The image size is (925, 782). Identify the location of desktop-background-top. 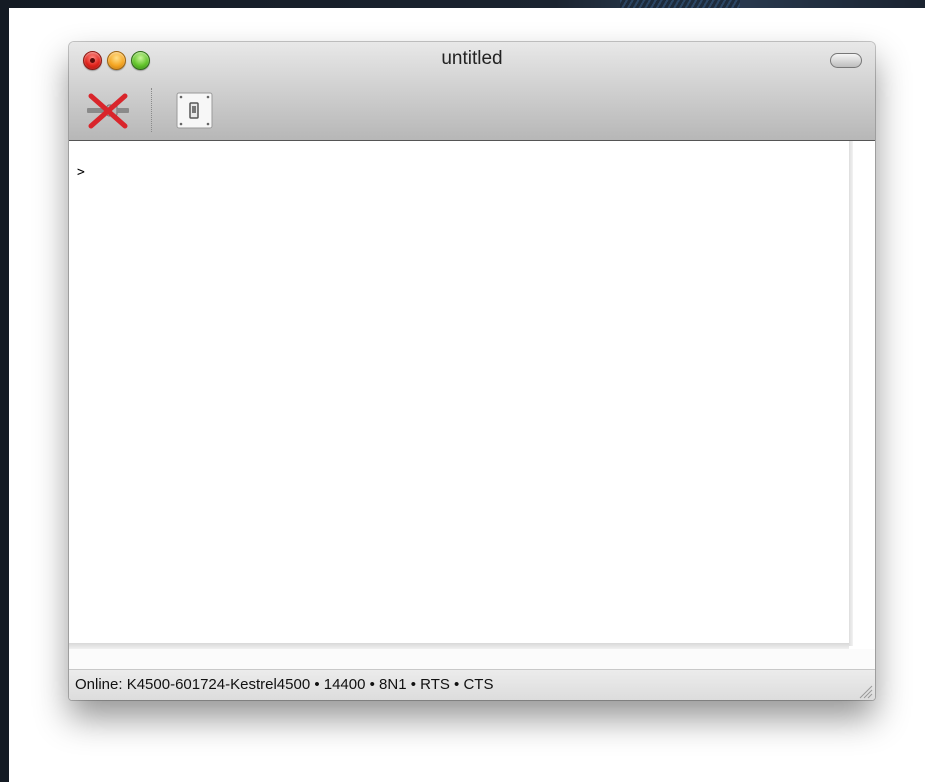
(462, 4).